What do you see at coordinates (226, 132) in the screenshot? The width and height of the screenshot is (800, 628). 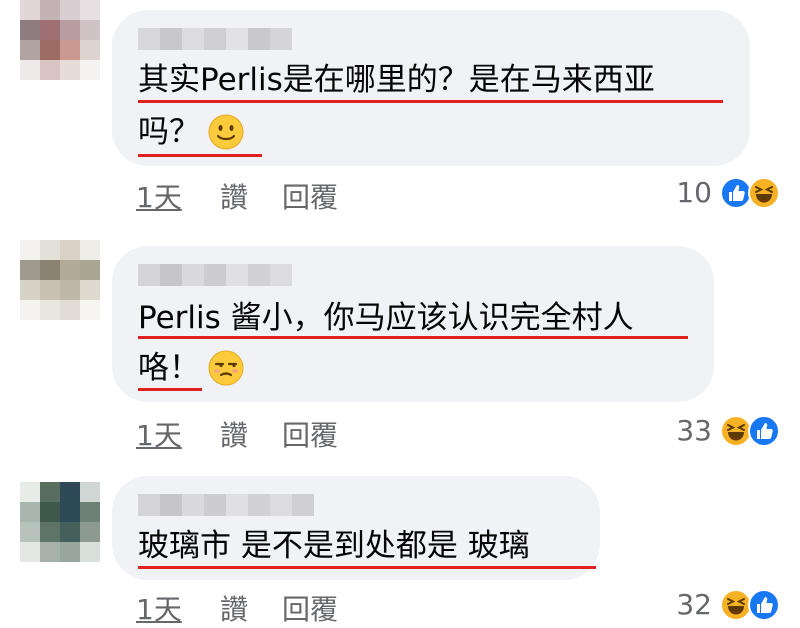 I see `slightly-smiling-face-icon` at bounding box center [226, 132].